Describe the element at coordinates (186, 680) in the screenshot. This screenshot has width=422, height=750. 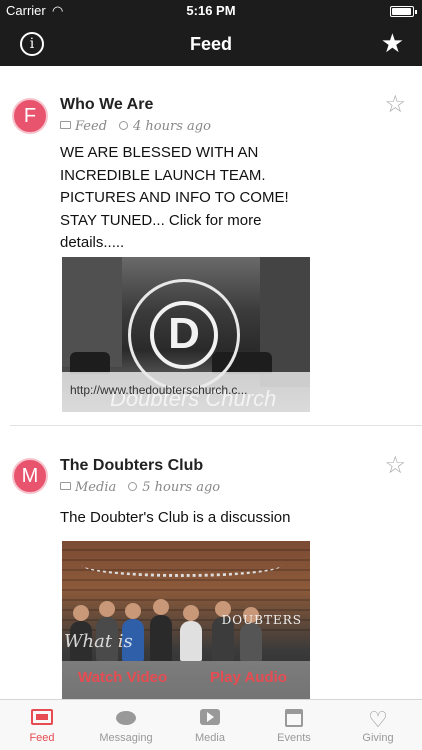
I see `media-actions: Watch Video Play Audio` at that location.